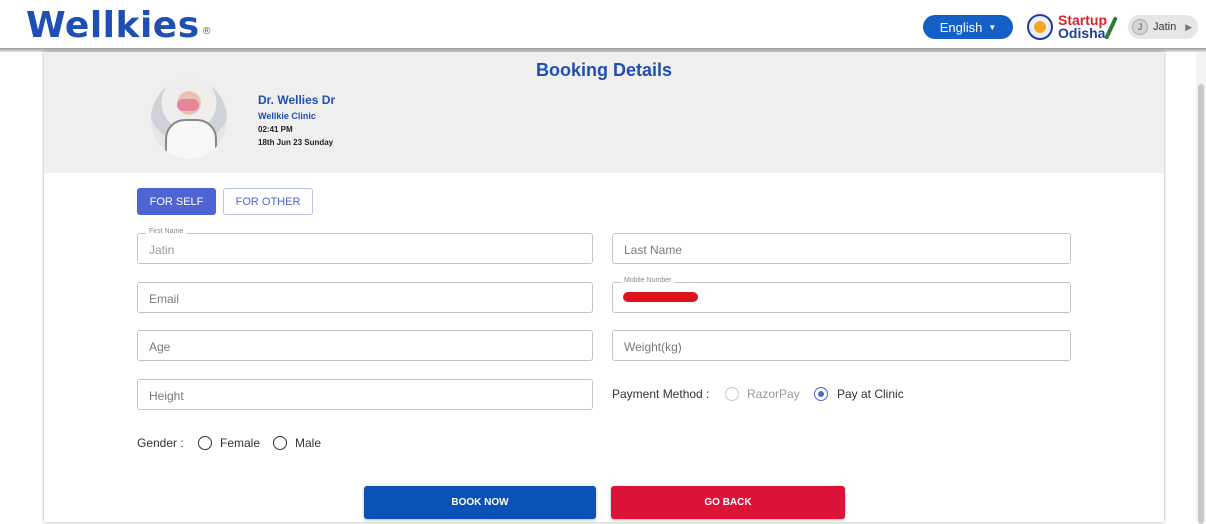 This screenshot has height=524, width=1206. What do you see at coordinates (365, 297) in the screenshot?
I see `email-field: Email` at bounding box center [365, 297].